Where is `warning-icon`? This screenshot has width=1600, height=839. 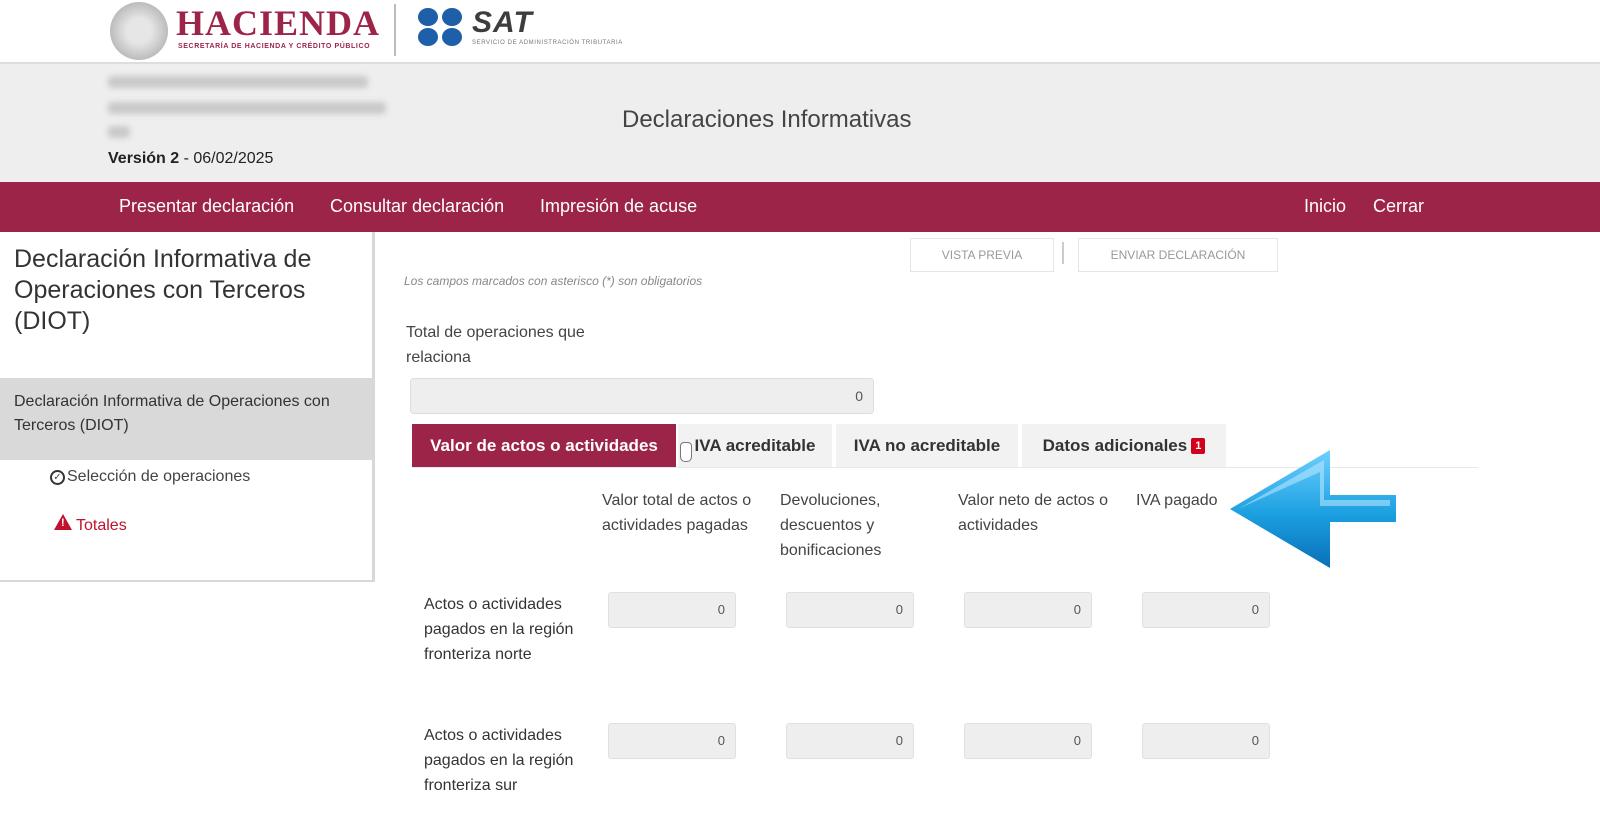
warning-icon is located at coordinates (63, 522).